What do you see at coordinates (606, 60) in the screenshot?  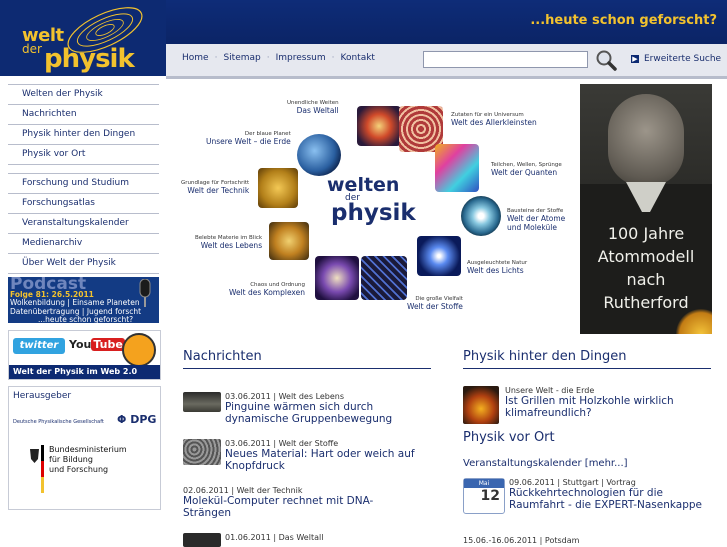 I see `search-icon` at bounding box center [606, 60].